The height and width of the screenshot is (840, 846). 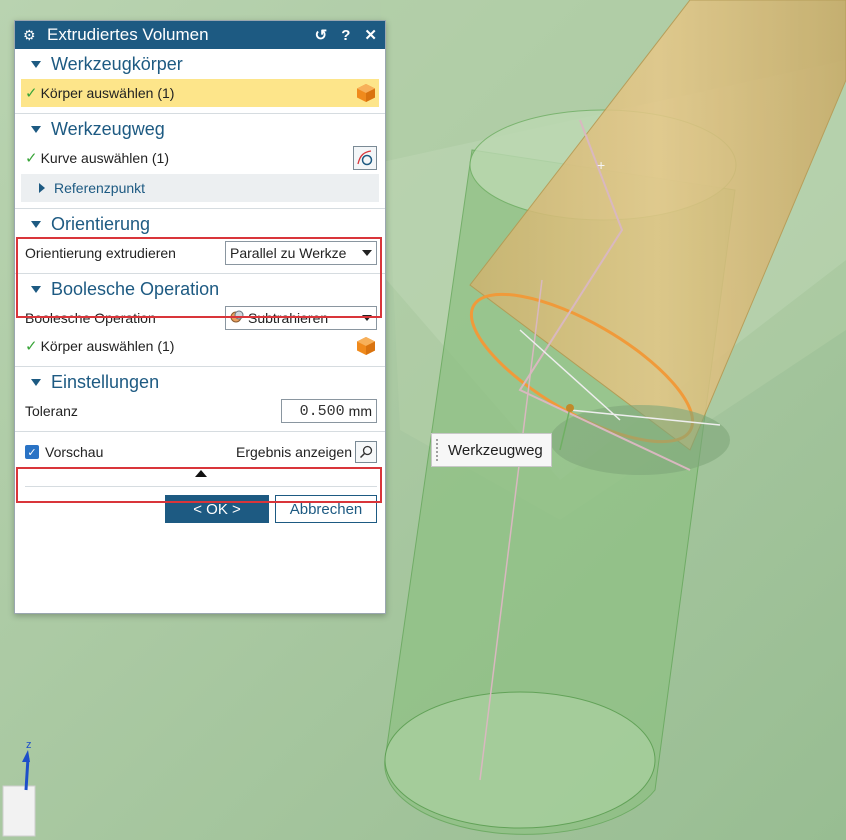 I want to click on chevron-up-icon, so click(x=201, y=473).